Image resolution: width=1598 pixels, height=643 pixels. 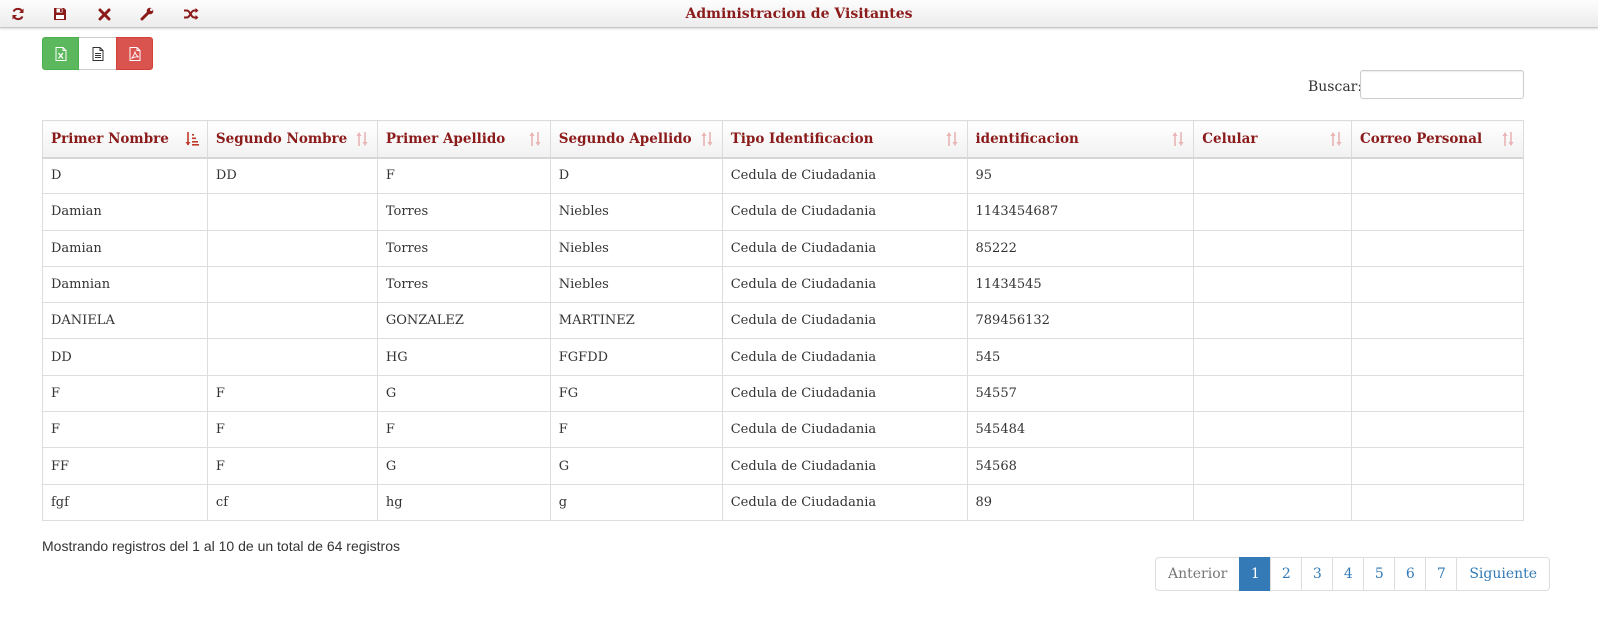 I want to click on export-pdf-button, so click(x=134, y=53).